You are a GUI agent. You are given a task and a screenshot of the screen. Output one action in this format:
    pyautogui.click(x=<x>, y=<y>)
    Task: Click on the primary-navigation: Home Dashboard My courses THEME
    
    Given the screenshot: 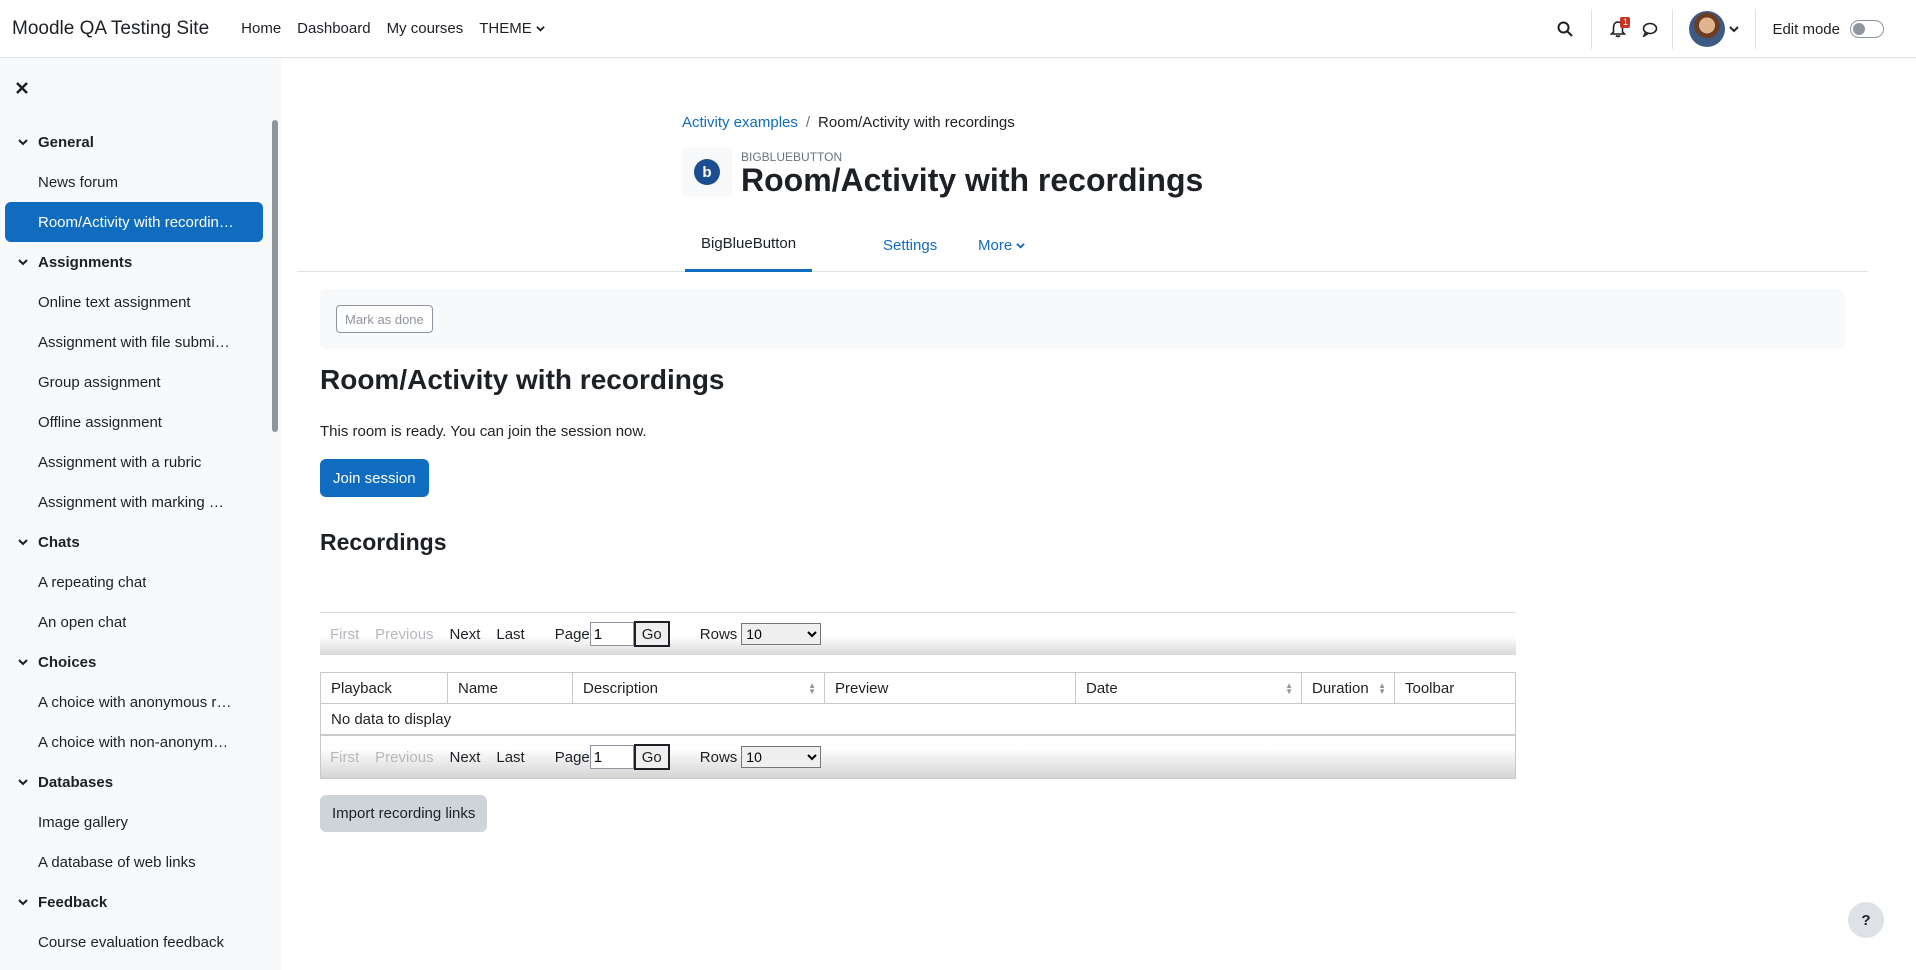 What is the action you would take?
    pyautogui.click(x=393, y=28)
    